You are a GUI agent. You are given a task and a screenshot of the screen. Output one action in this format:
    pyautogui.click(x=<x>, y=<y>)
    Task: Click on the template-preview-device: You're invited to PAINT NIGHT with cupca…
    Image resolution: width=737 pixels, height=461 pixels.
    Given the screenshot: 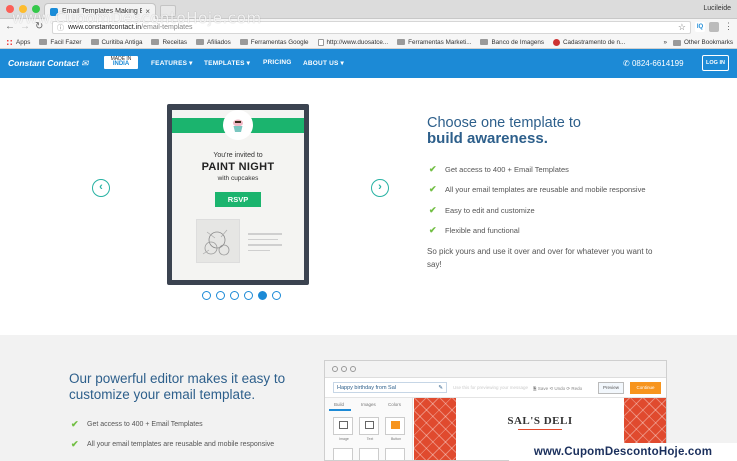 What is the action you would take?
    pyautogui.click(x=238, y=194)
    